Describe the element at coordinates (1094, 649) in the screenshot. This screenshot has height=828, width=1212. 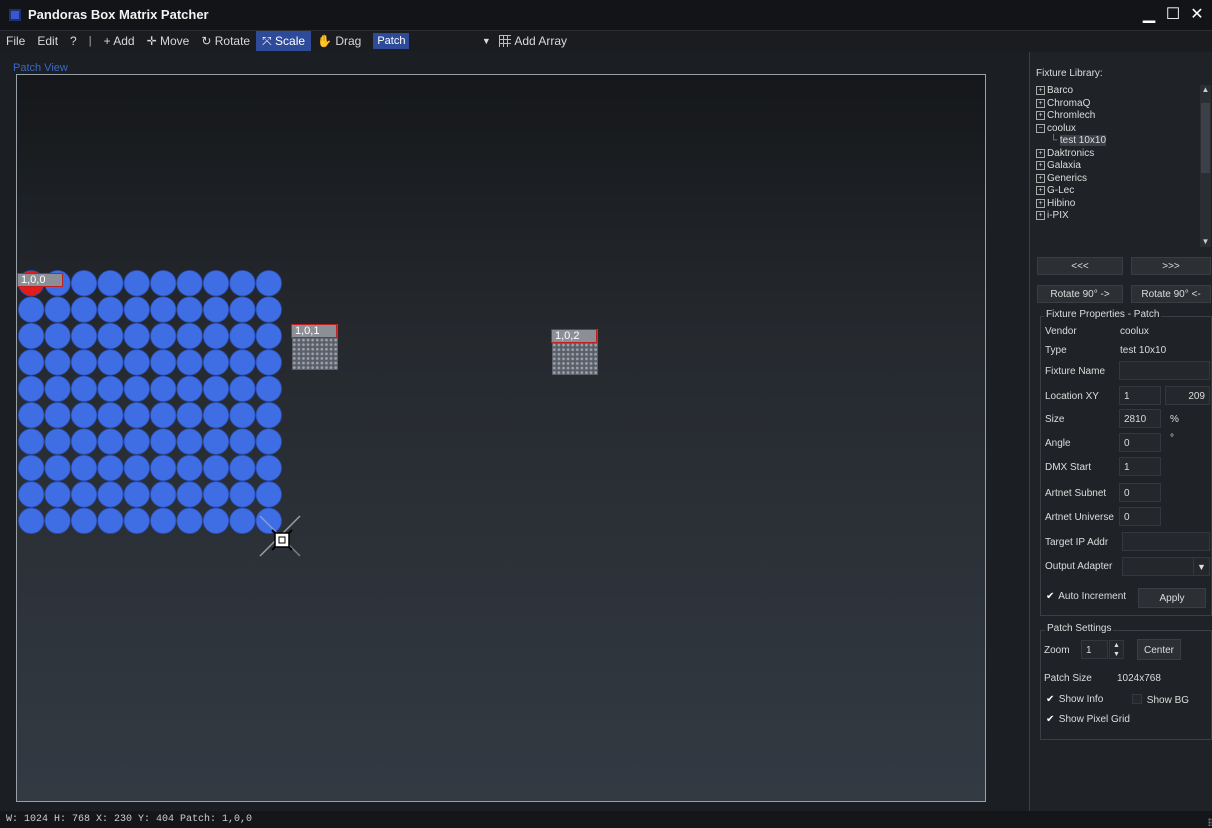
I see `zoom-field: 1` at that location.